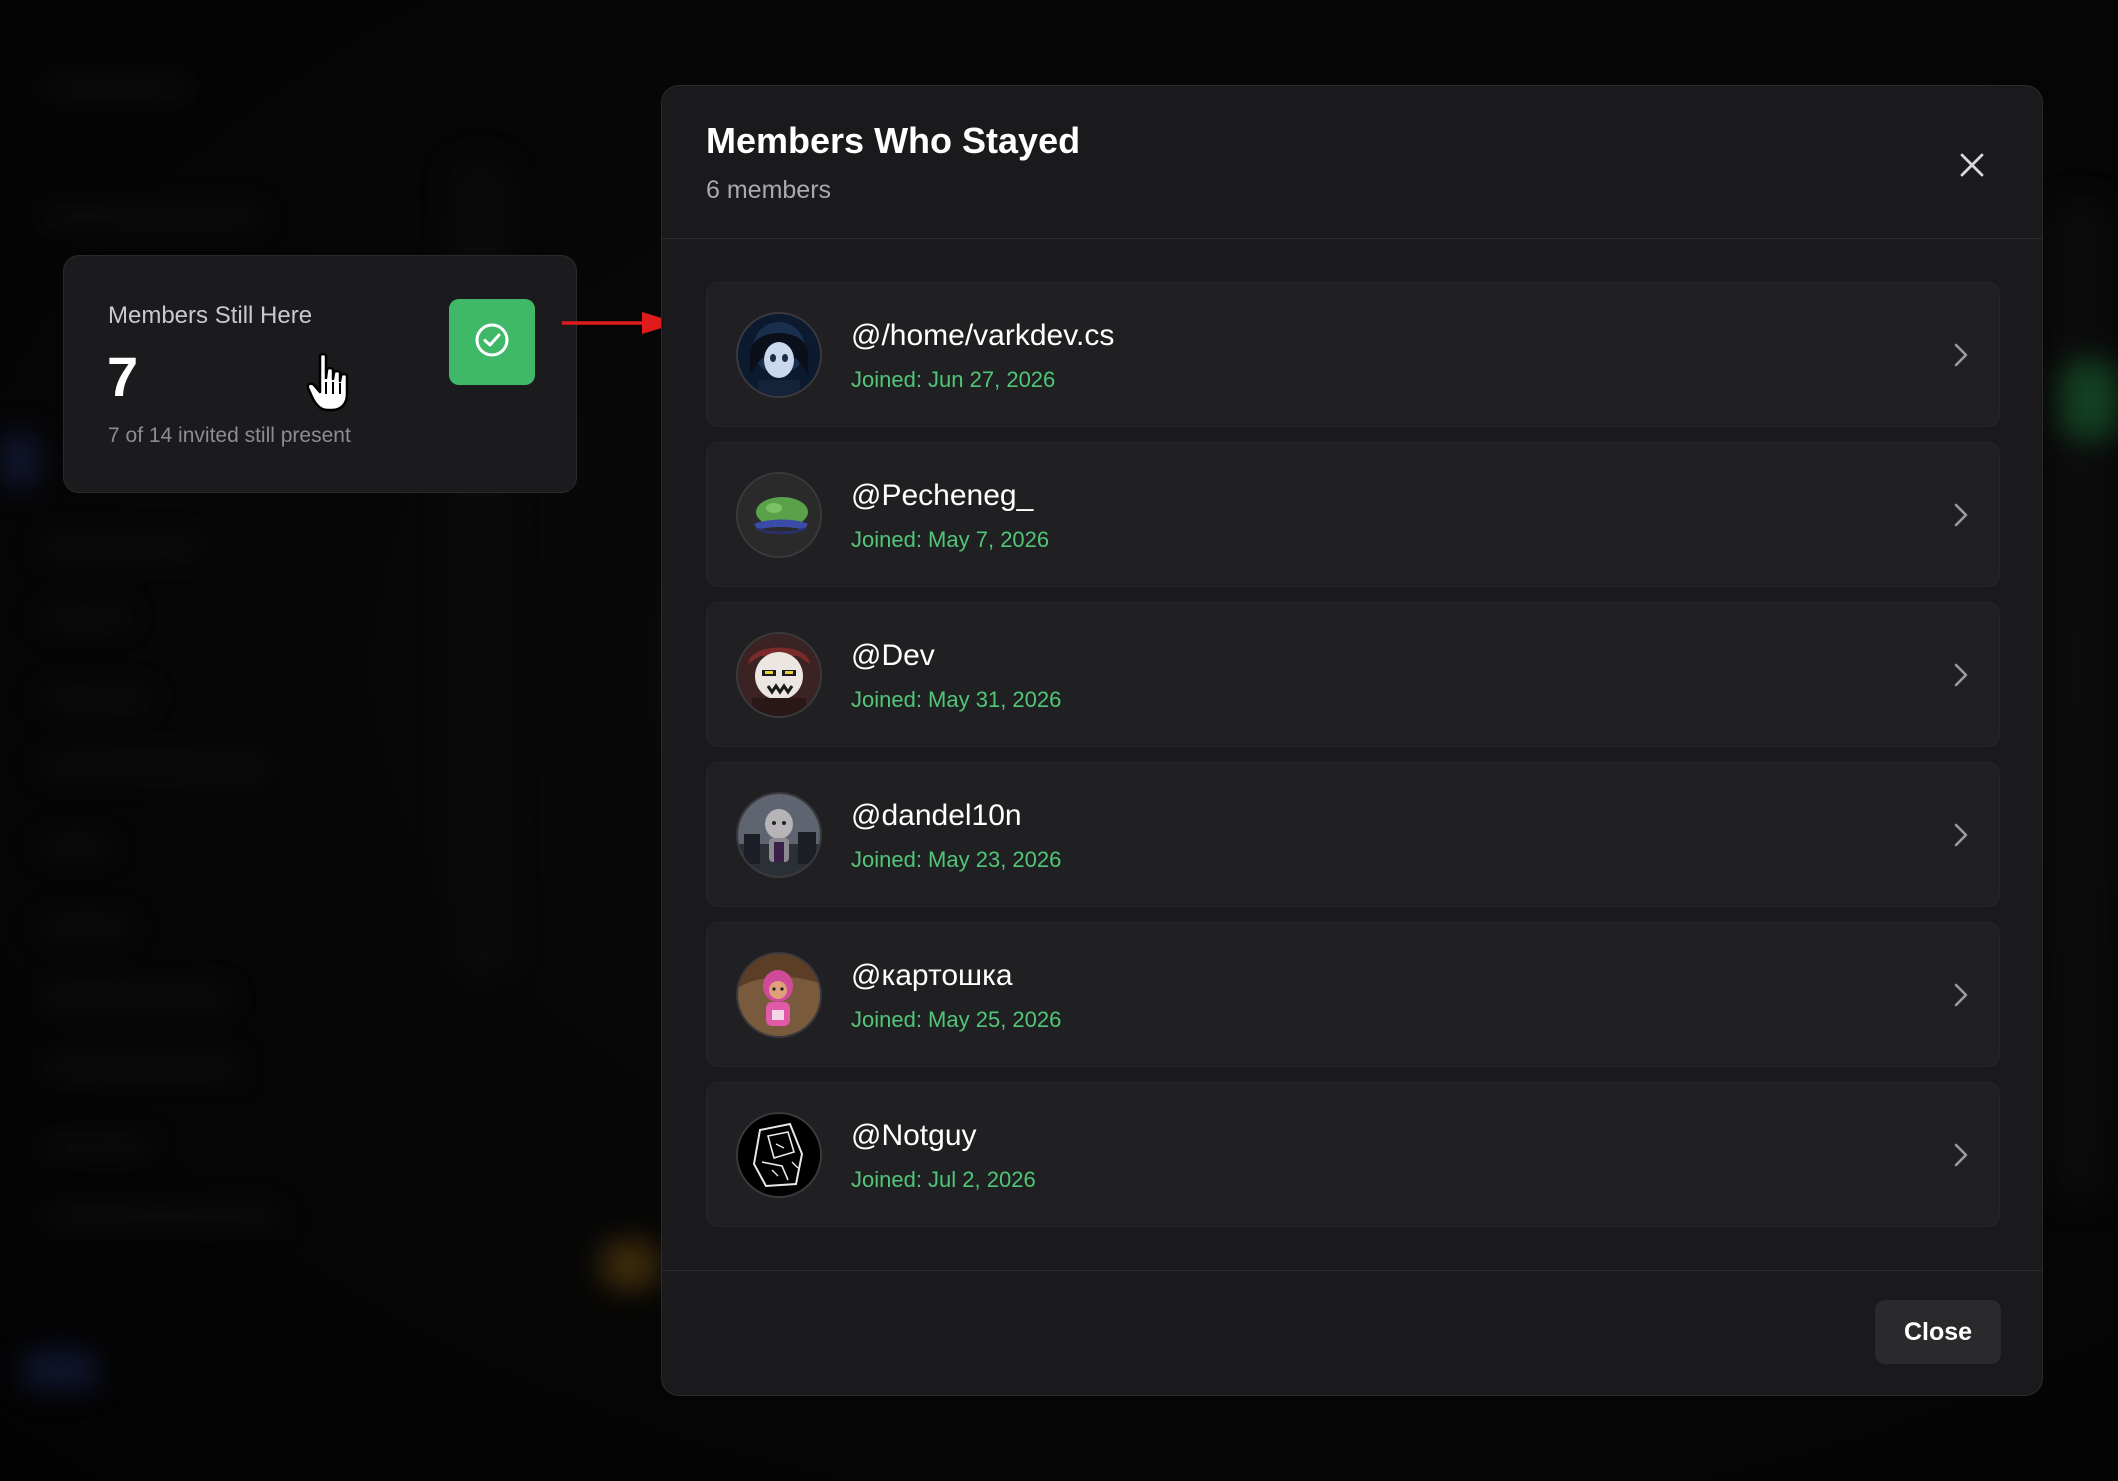 Image resolution: width=2118 pixels, height=1481 pixels. Describe the element at coordinates (942, 495) in the screenshot. I see `member-username: @Pecheneg_` at that location.